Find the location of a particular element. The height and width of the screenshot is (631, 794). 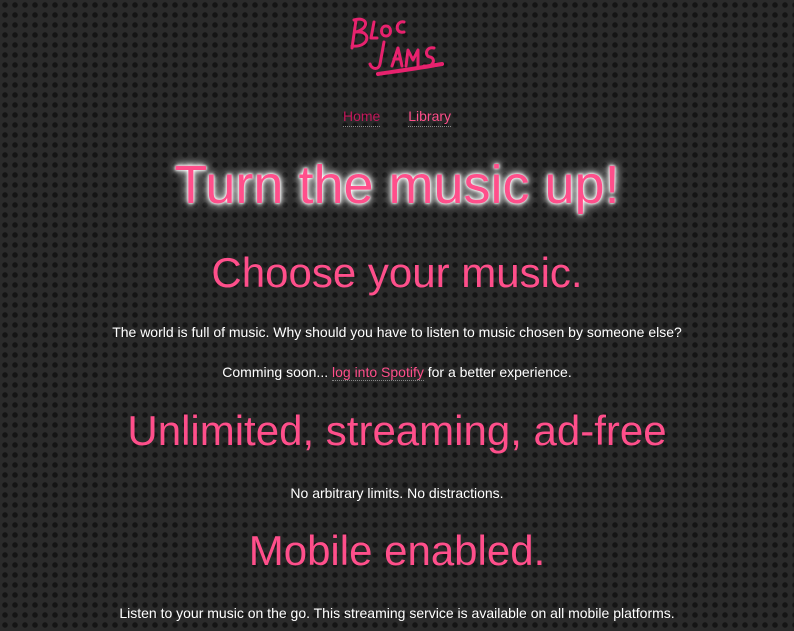

selling-point-title: Unlimited, streaming, ad-free is located at coordinates (397, 430).